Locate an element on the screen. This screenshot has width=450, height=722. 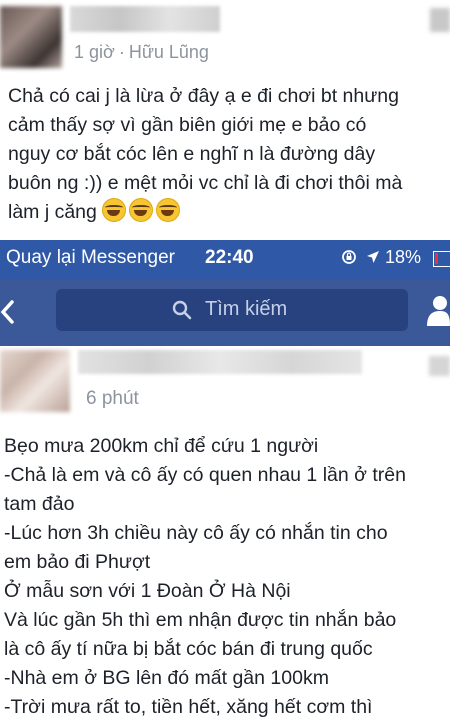
search-input: Tìm kiếm is located at coordinates (232, 310).